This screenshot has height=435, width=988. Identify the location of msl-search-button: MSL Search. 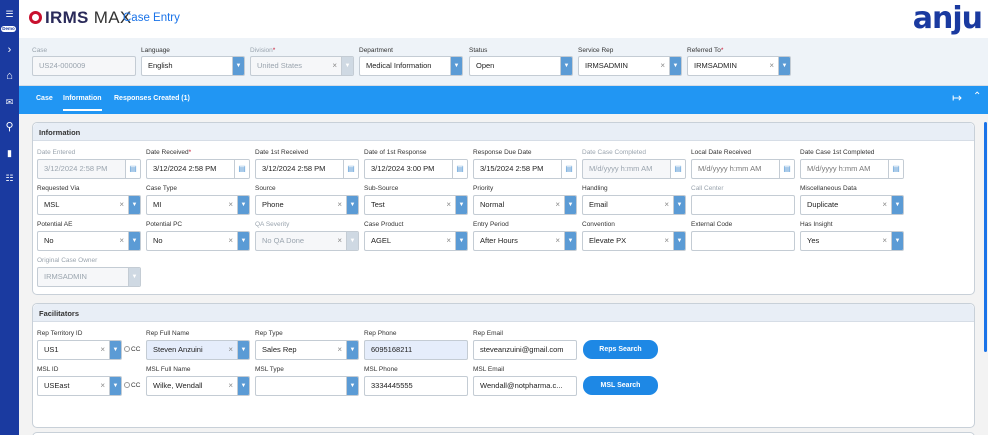
(620, 385).